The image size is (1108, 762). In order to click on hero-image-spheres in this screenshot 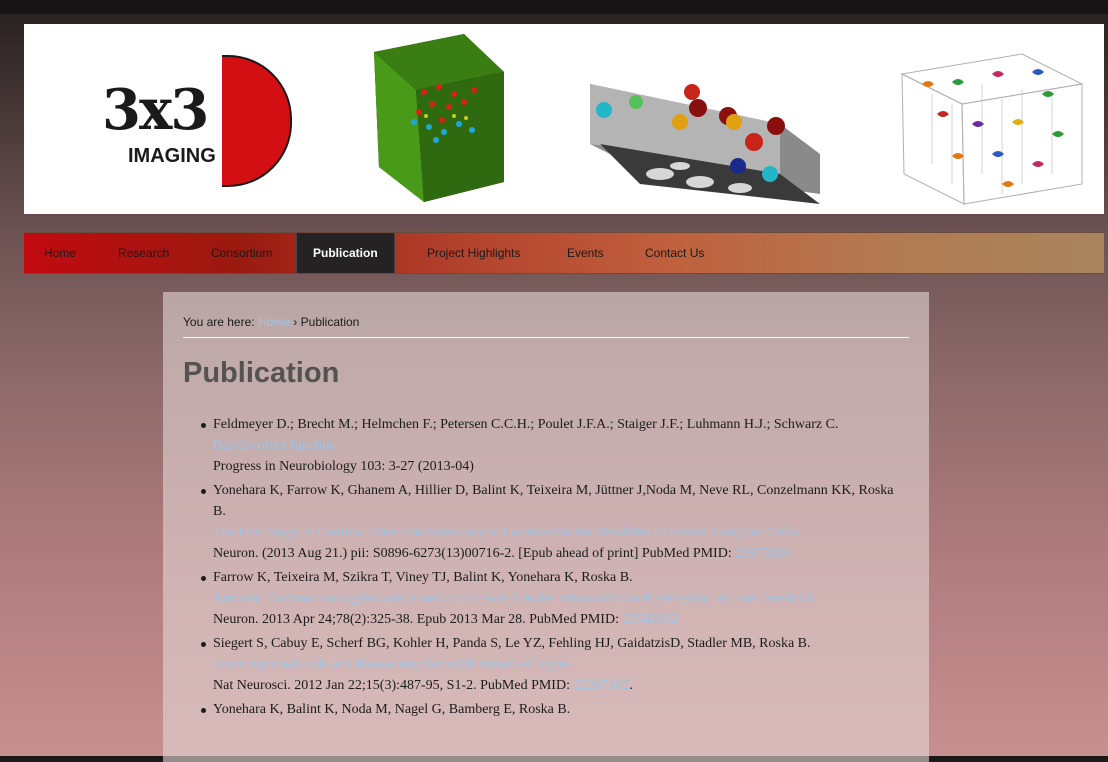, I will do `click(705, 144)`.